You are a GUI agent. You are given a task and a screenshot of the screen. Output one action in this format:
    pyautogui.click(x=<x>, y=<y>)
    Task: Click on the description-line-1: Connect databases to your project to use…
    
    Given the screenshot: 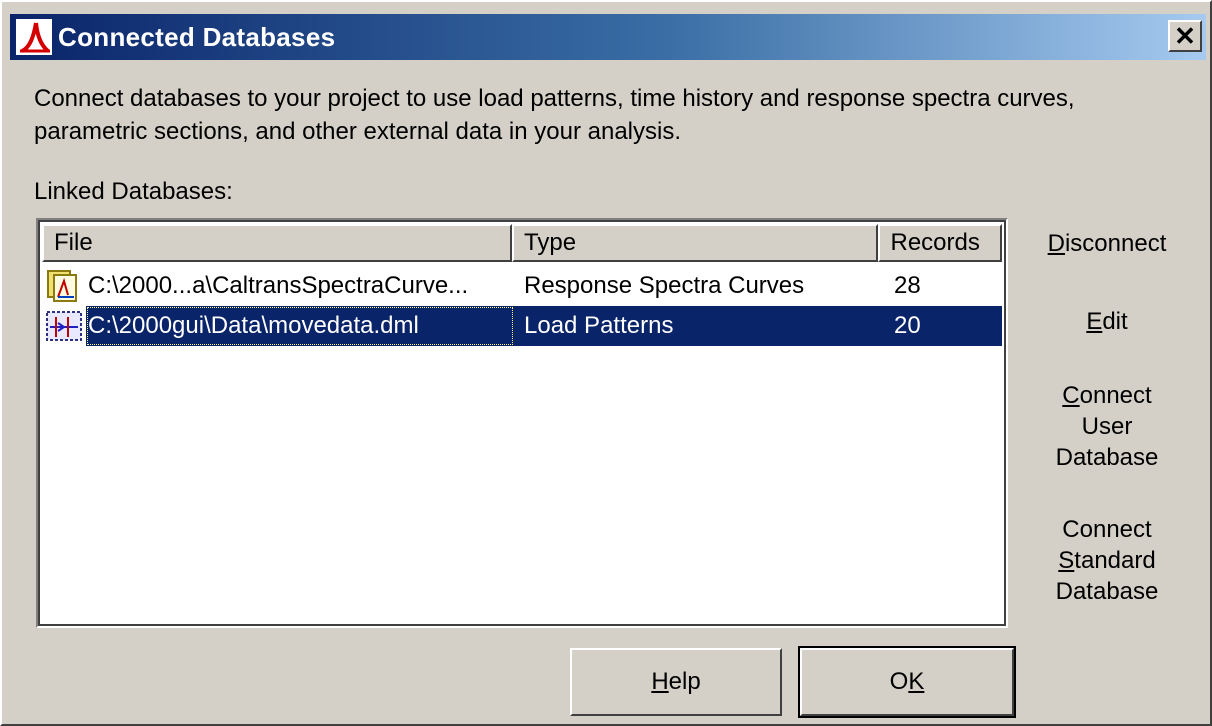 What is the action you would take?
    pyautogui.click(x=554, y=98)
    